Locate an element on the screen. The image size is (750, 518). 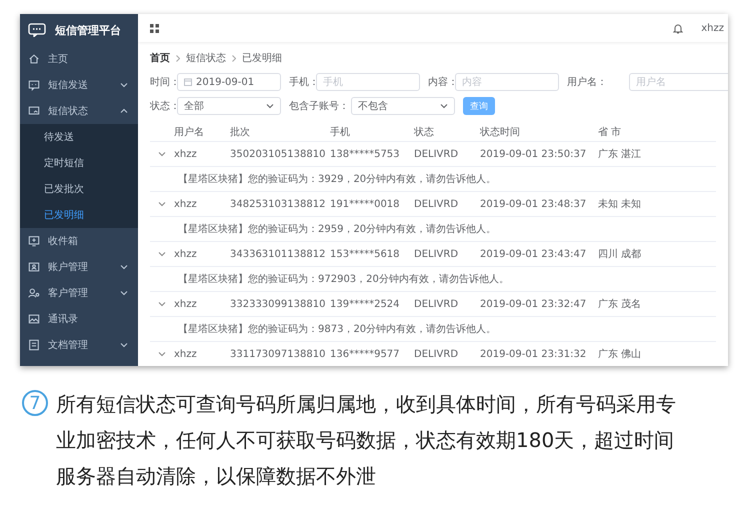
sidebar-item: 收件箱 is located at coordinates (79, 241).